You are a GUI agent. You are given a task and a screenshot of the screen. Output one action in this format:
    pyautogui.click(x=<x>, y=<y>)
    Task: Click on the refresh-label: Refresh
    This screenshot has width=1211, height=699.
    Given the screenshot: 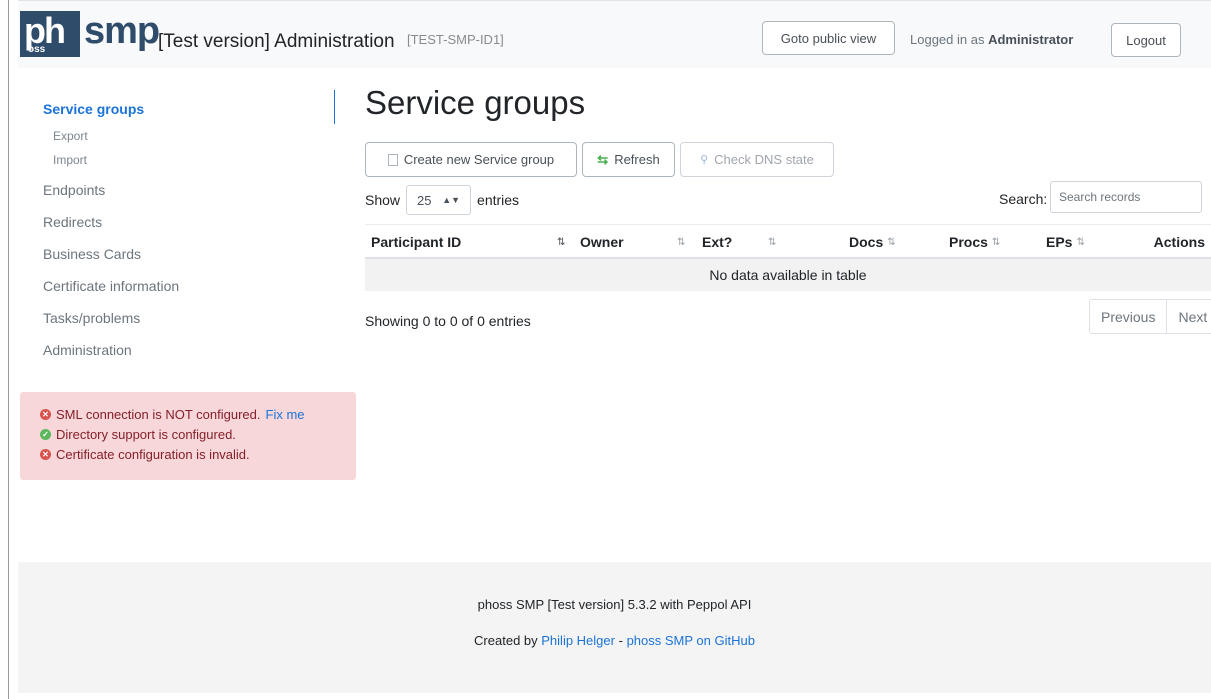 What is the action you would take?
    pyautogui.click(x=637, y=159)
    